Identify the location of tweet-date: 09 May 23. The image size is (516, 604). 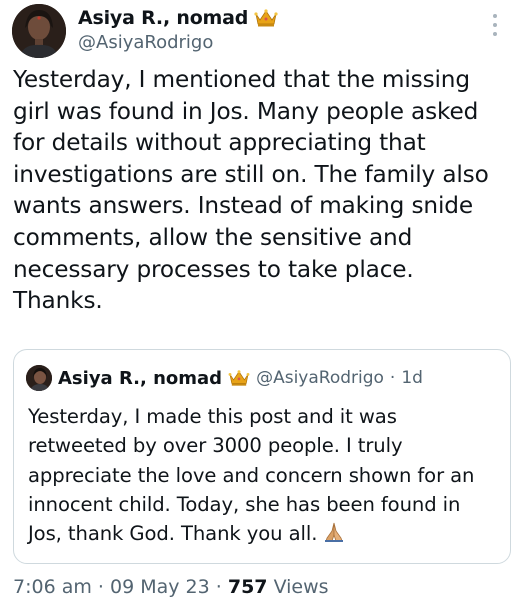
(160, 587).